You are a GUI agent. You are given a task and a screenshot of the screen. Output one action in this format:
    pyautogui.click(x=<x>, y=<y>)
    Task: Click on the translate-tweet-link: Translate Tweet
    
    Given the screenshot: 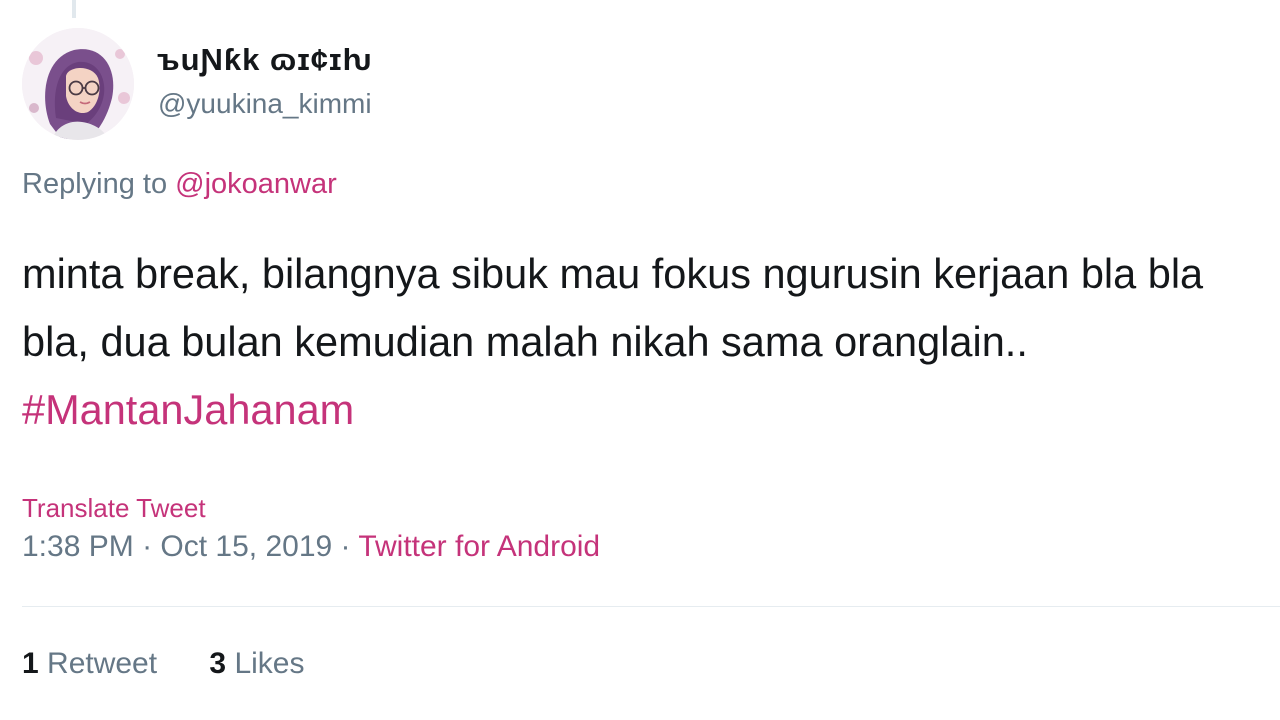 What is the action you would take?
    pyautogui.click(x=114, y=508)
    